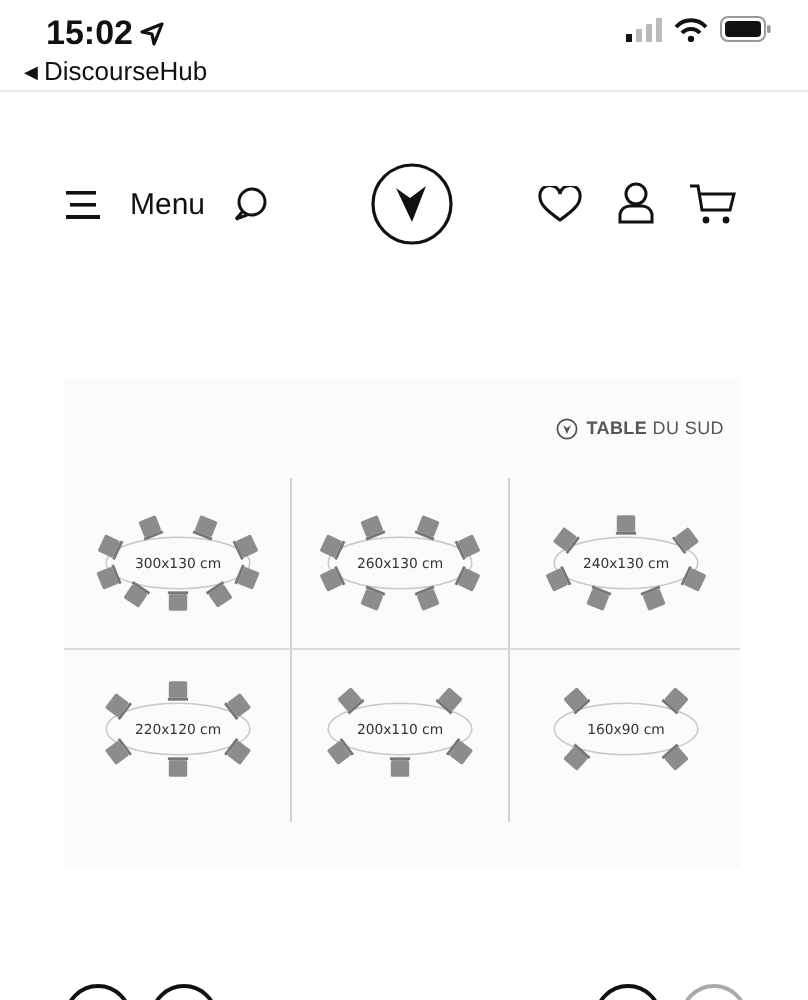  What do you see at coordinates (31, 71) in the screenshot?
I see `back-arrow: ◀` at bounding box center [31, 71].